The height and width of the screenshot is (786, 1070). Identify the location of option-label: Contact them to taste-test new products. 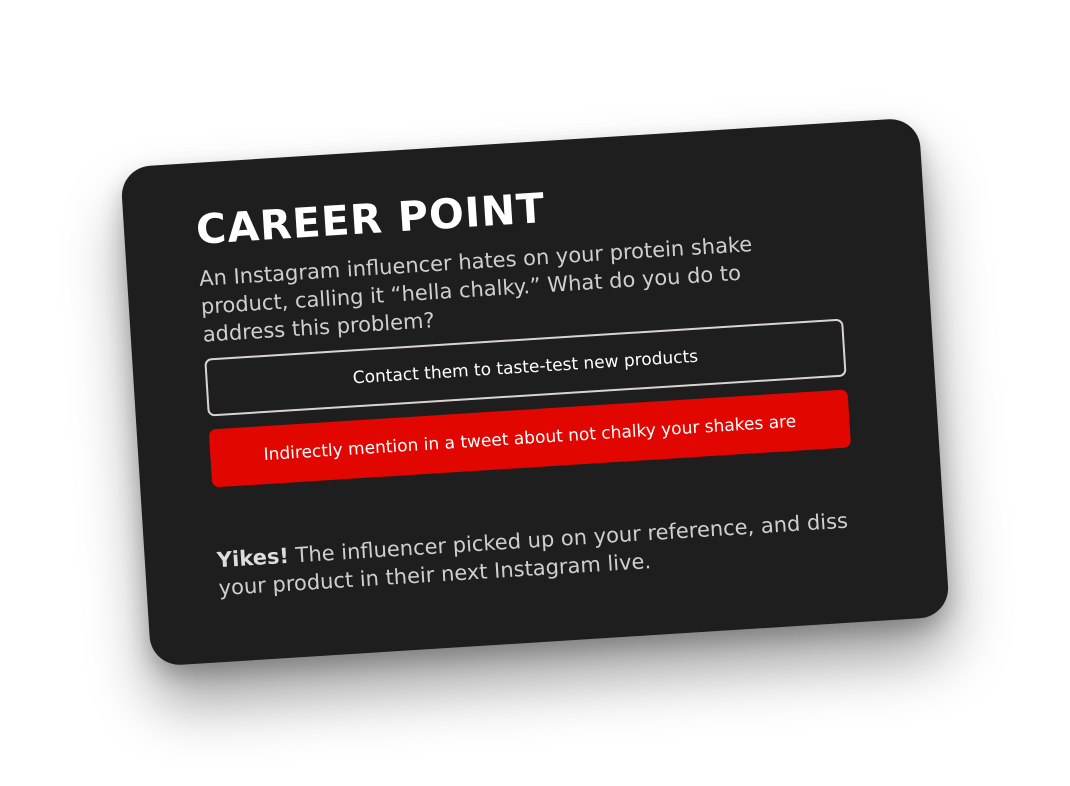
(525, 367).